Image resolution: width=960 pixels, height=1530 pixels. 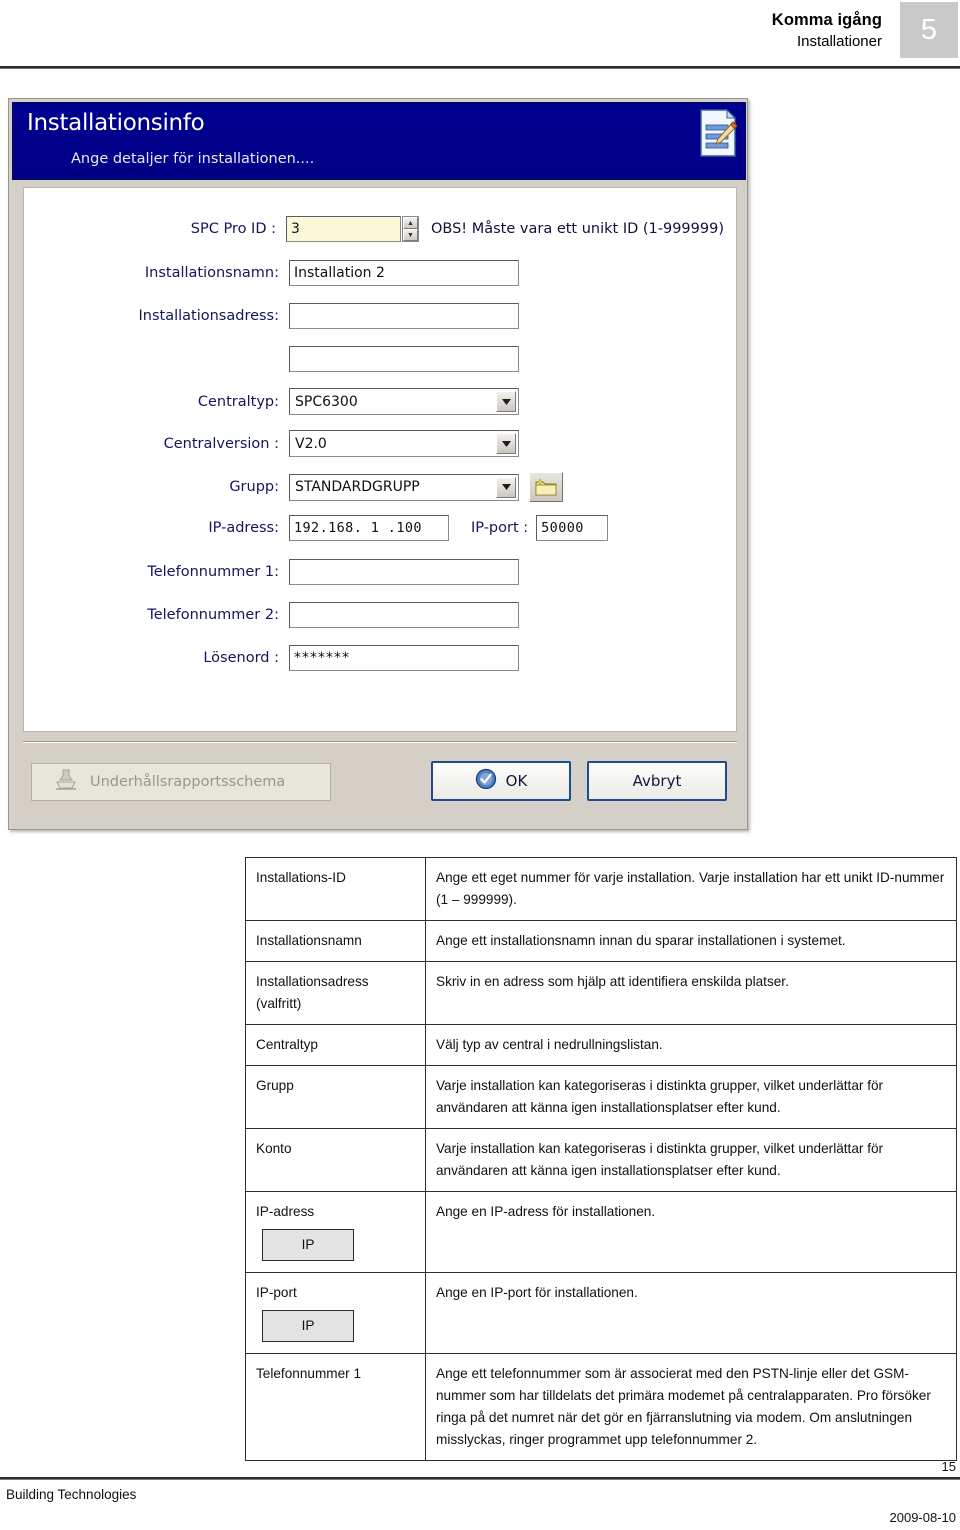 What do you see at coordinates (948, 1466) in the screenshot?
I see `footer-page-number: 15` at bounding box center [948, 1466].